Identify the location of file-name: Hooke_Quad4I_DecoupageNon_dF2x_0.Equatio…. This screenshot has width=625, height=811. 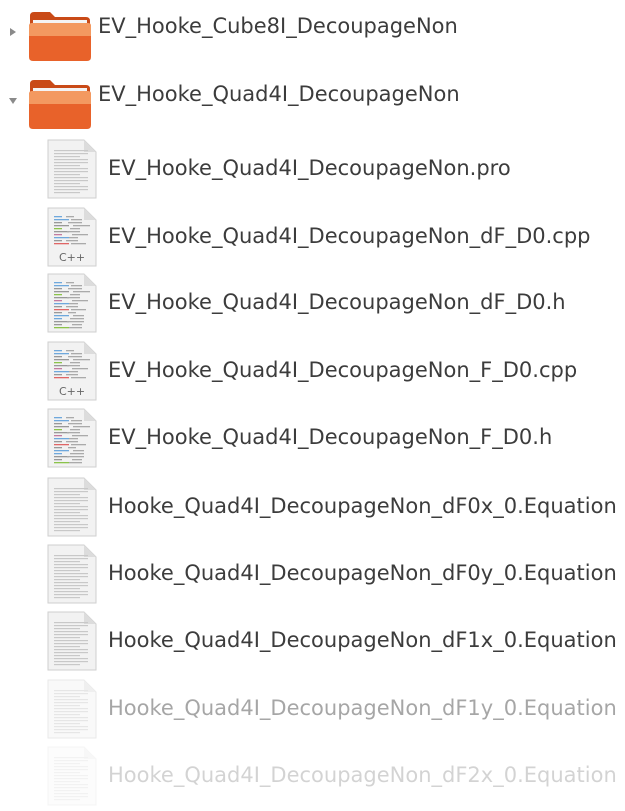
(362, 775).